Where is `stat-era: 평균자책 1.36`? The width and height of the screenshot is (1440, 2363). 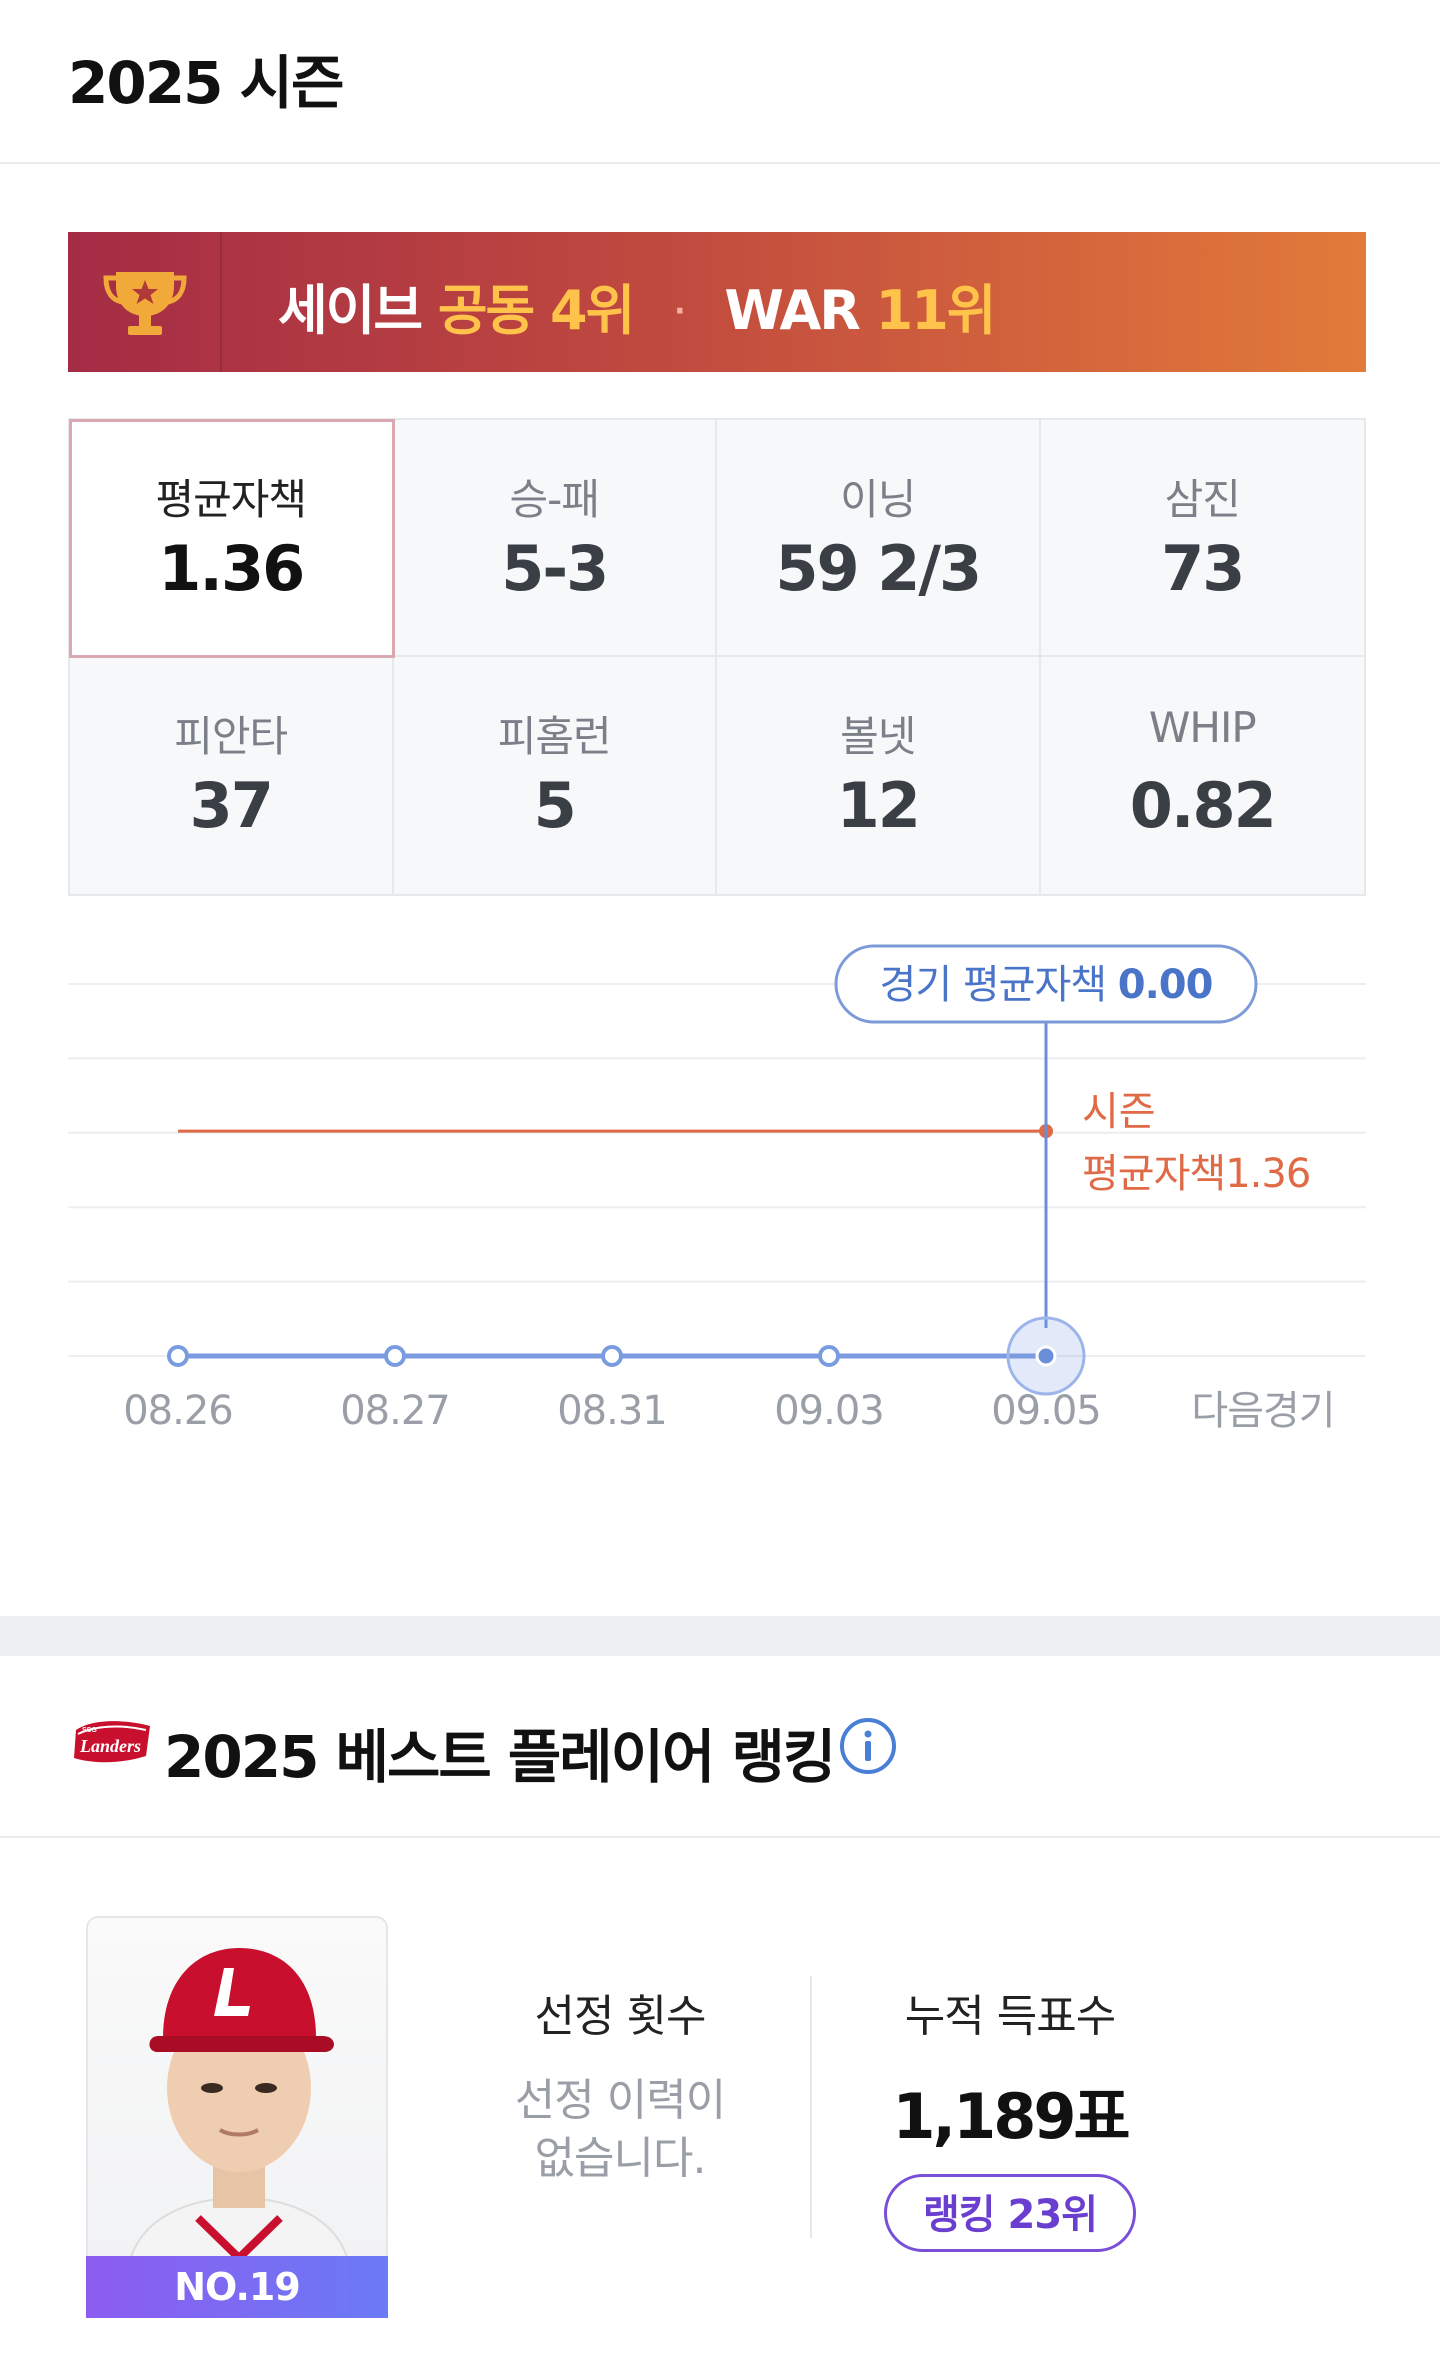 stat-era: 평균자책 1.36 is located at coordinates (232, 538).